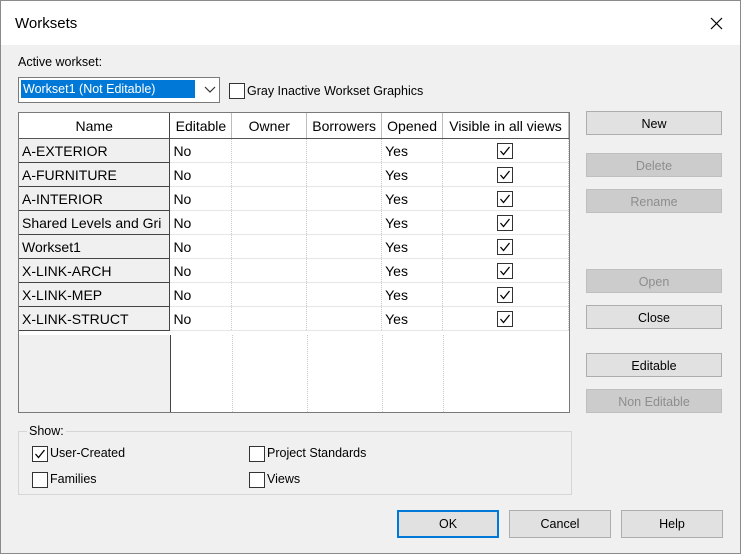 The height and width of the screenshot is (554, 741). I want to click on column-header-name: Name, so click(95, 126).